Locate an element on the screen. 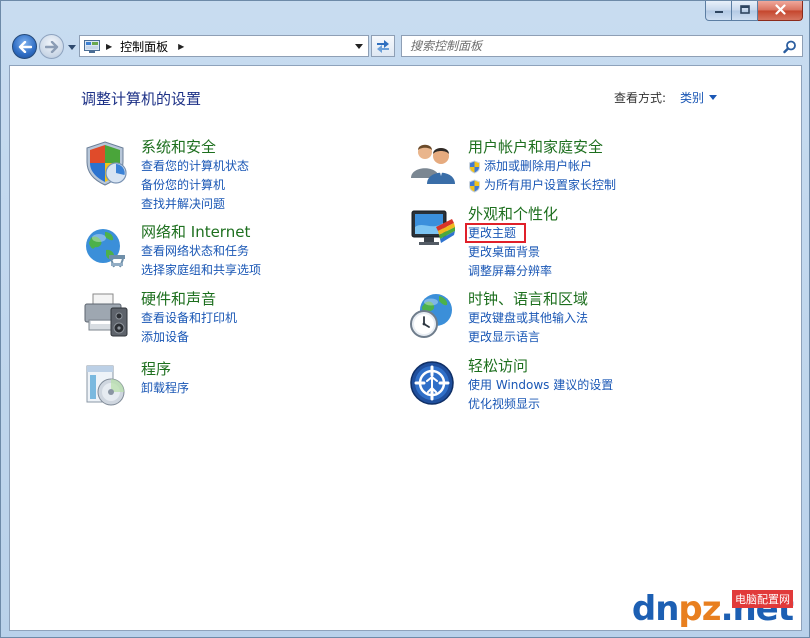 The width and height of the screenshot is (810, 638). watermark-tag: 电脑配置网 is located at coordinates (762, 599).